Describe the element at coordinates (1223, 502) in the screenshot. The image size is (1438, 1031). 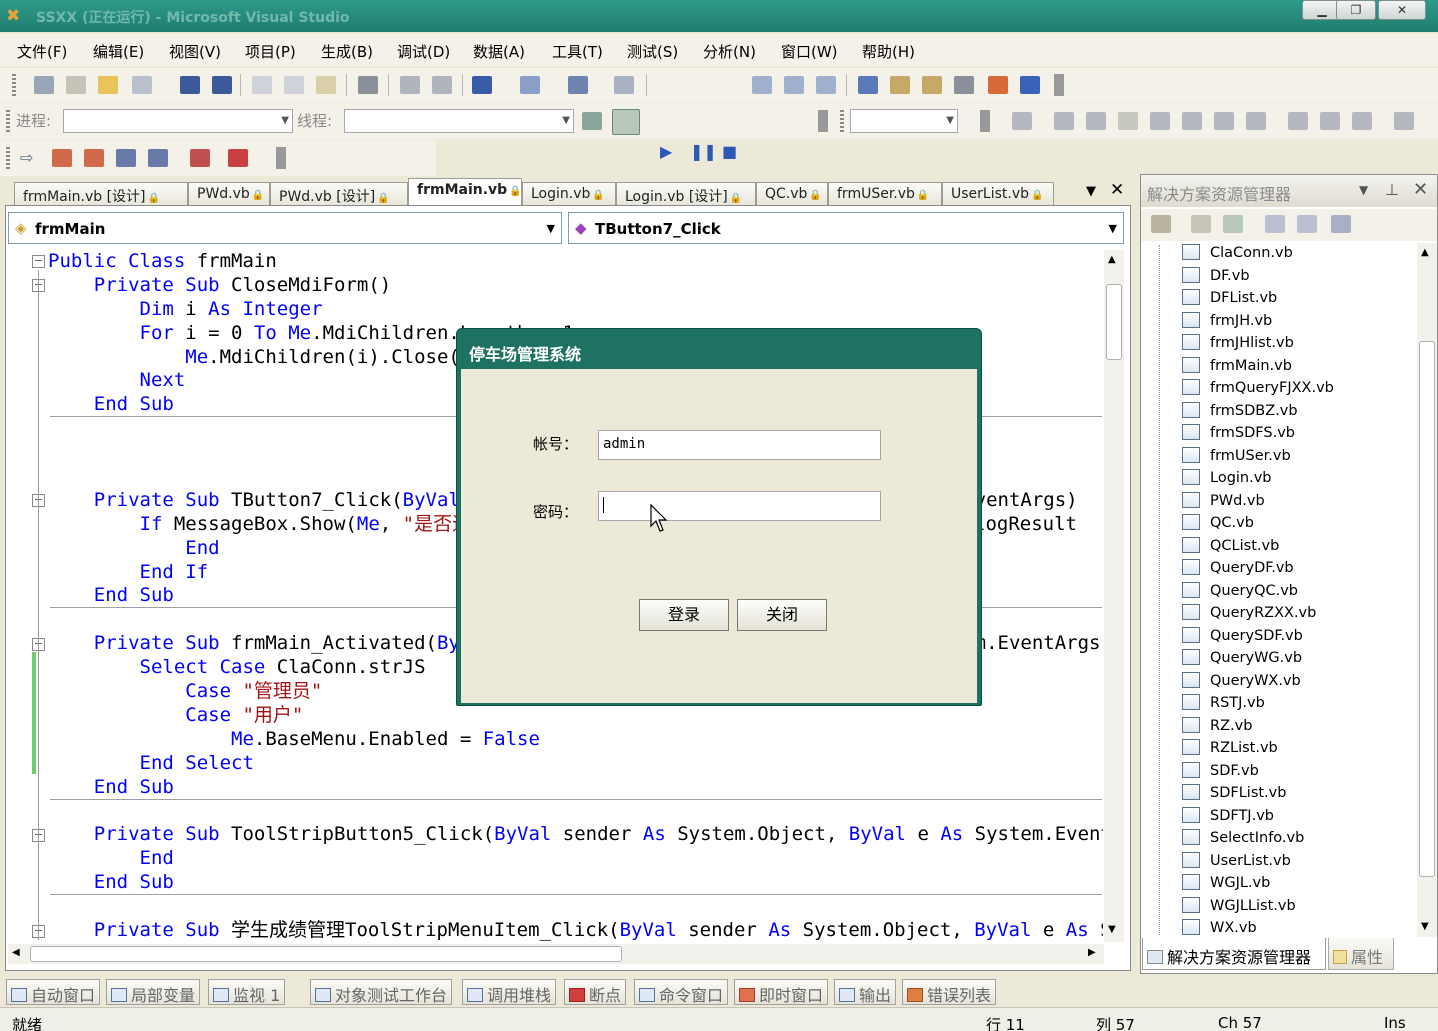
I see `solution-file-item: PWd.vb` at that location.